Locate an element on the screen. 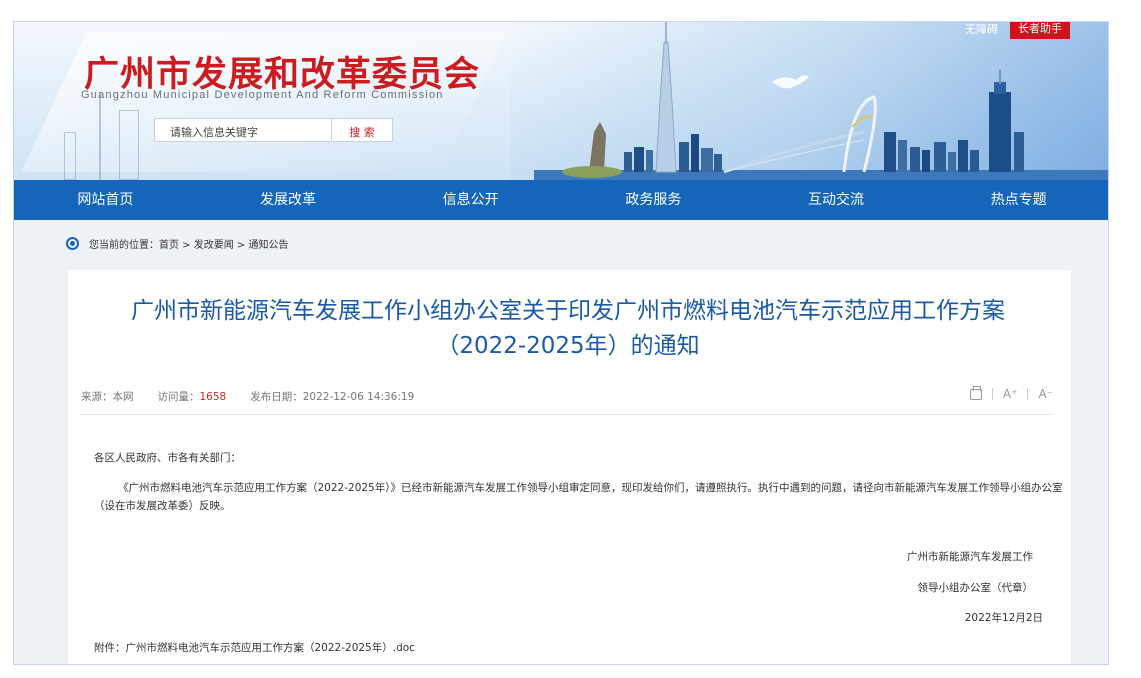  nav-item-hot-topics: 热点专题 is located at coordinates (1017, 200).